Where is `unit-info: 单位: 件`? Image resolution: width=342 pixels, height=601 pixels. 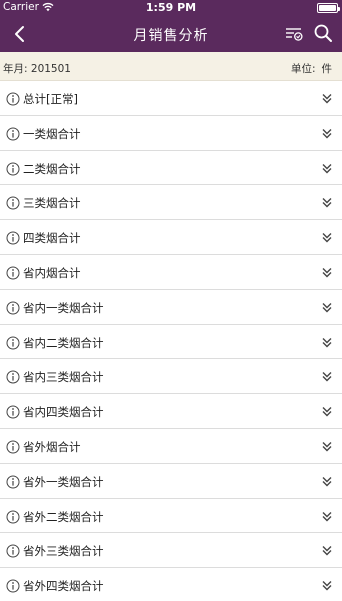
unit-info: 单位: 件 is located at coordinates (311, 68).